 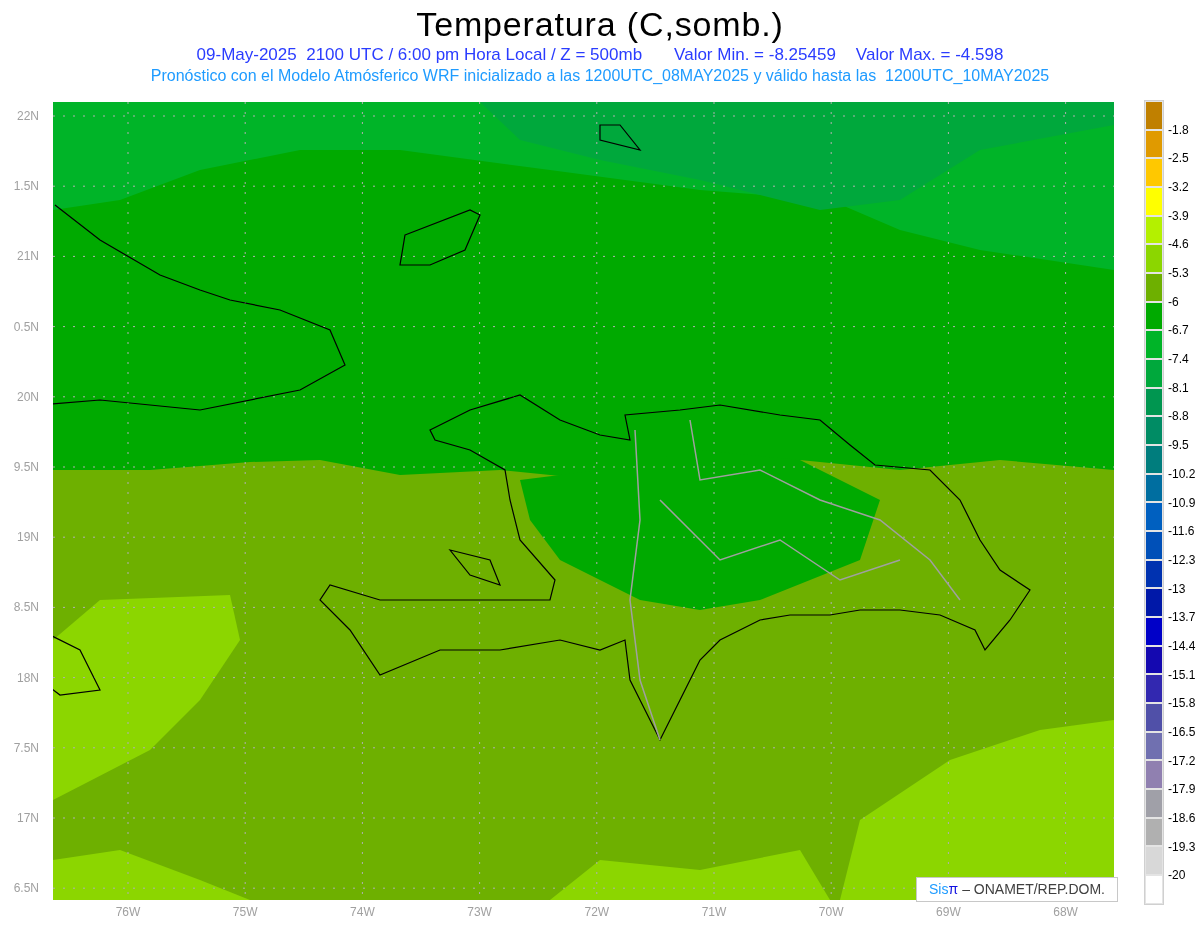 What do you see at coordinates (1178, 158) in the screenshot?
I see `scale-label: -2.5` at bounding box center [1178, 158].